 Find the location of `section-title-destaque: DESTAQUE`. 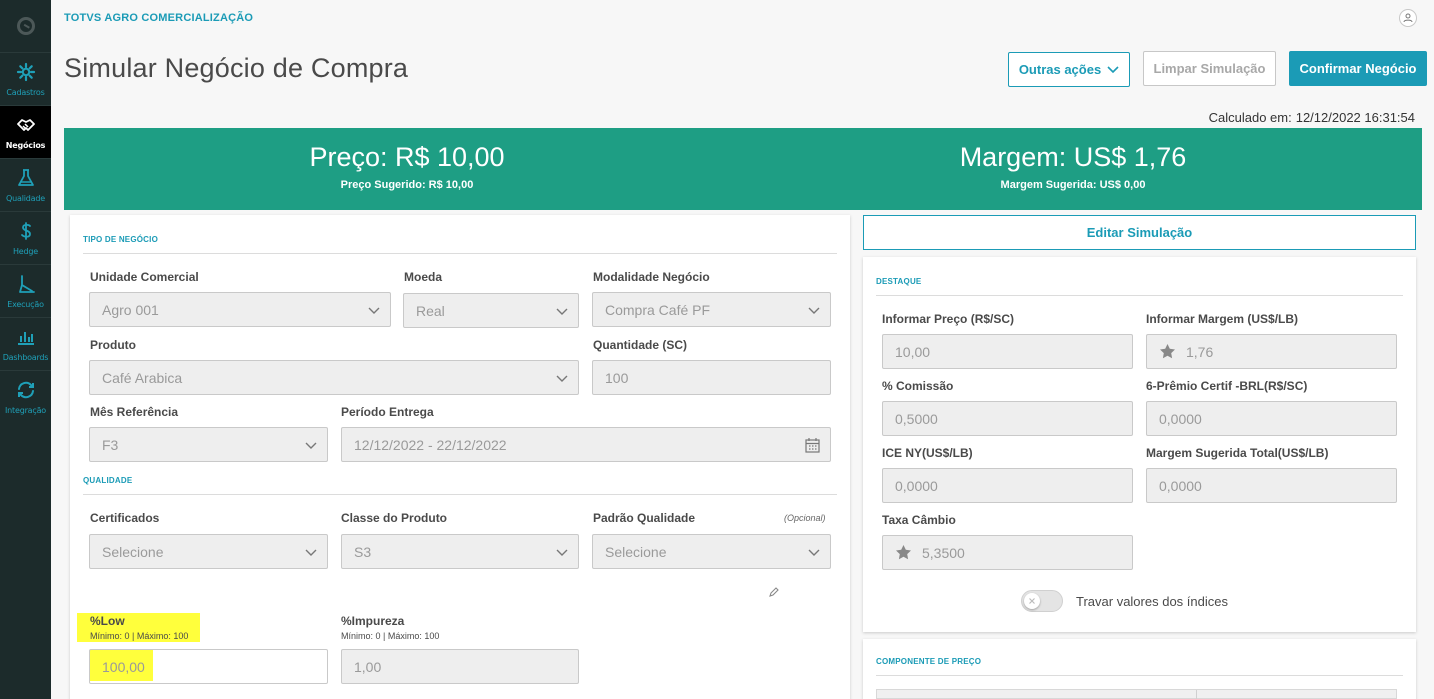

section-title-destaque: DESTAQUE is located at coordinates (899, 281).